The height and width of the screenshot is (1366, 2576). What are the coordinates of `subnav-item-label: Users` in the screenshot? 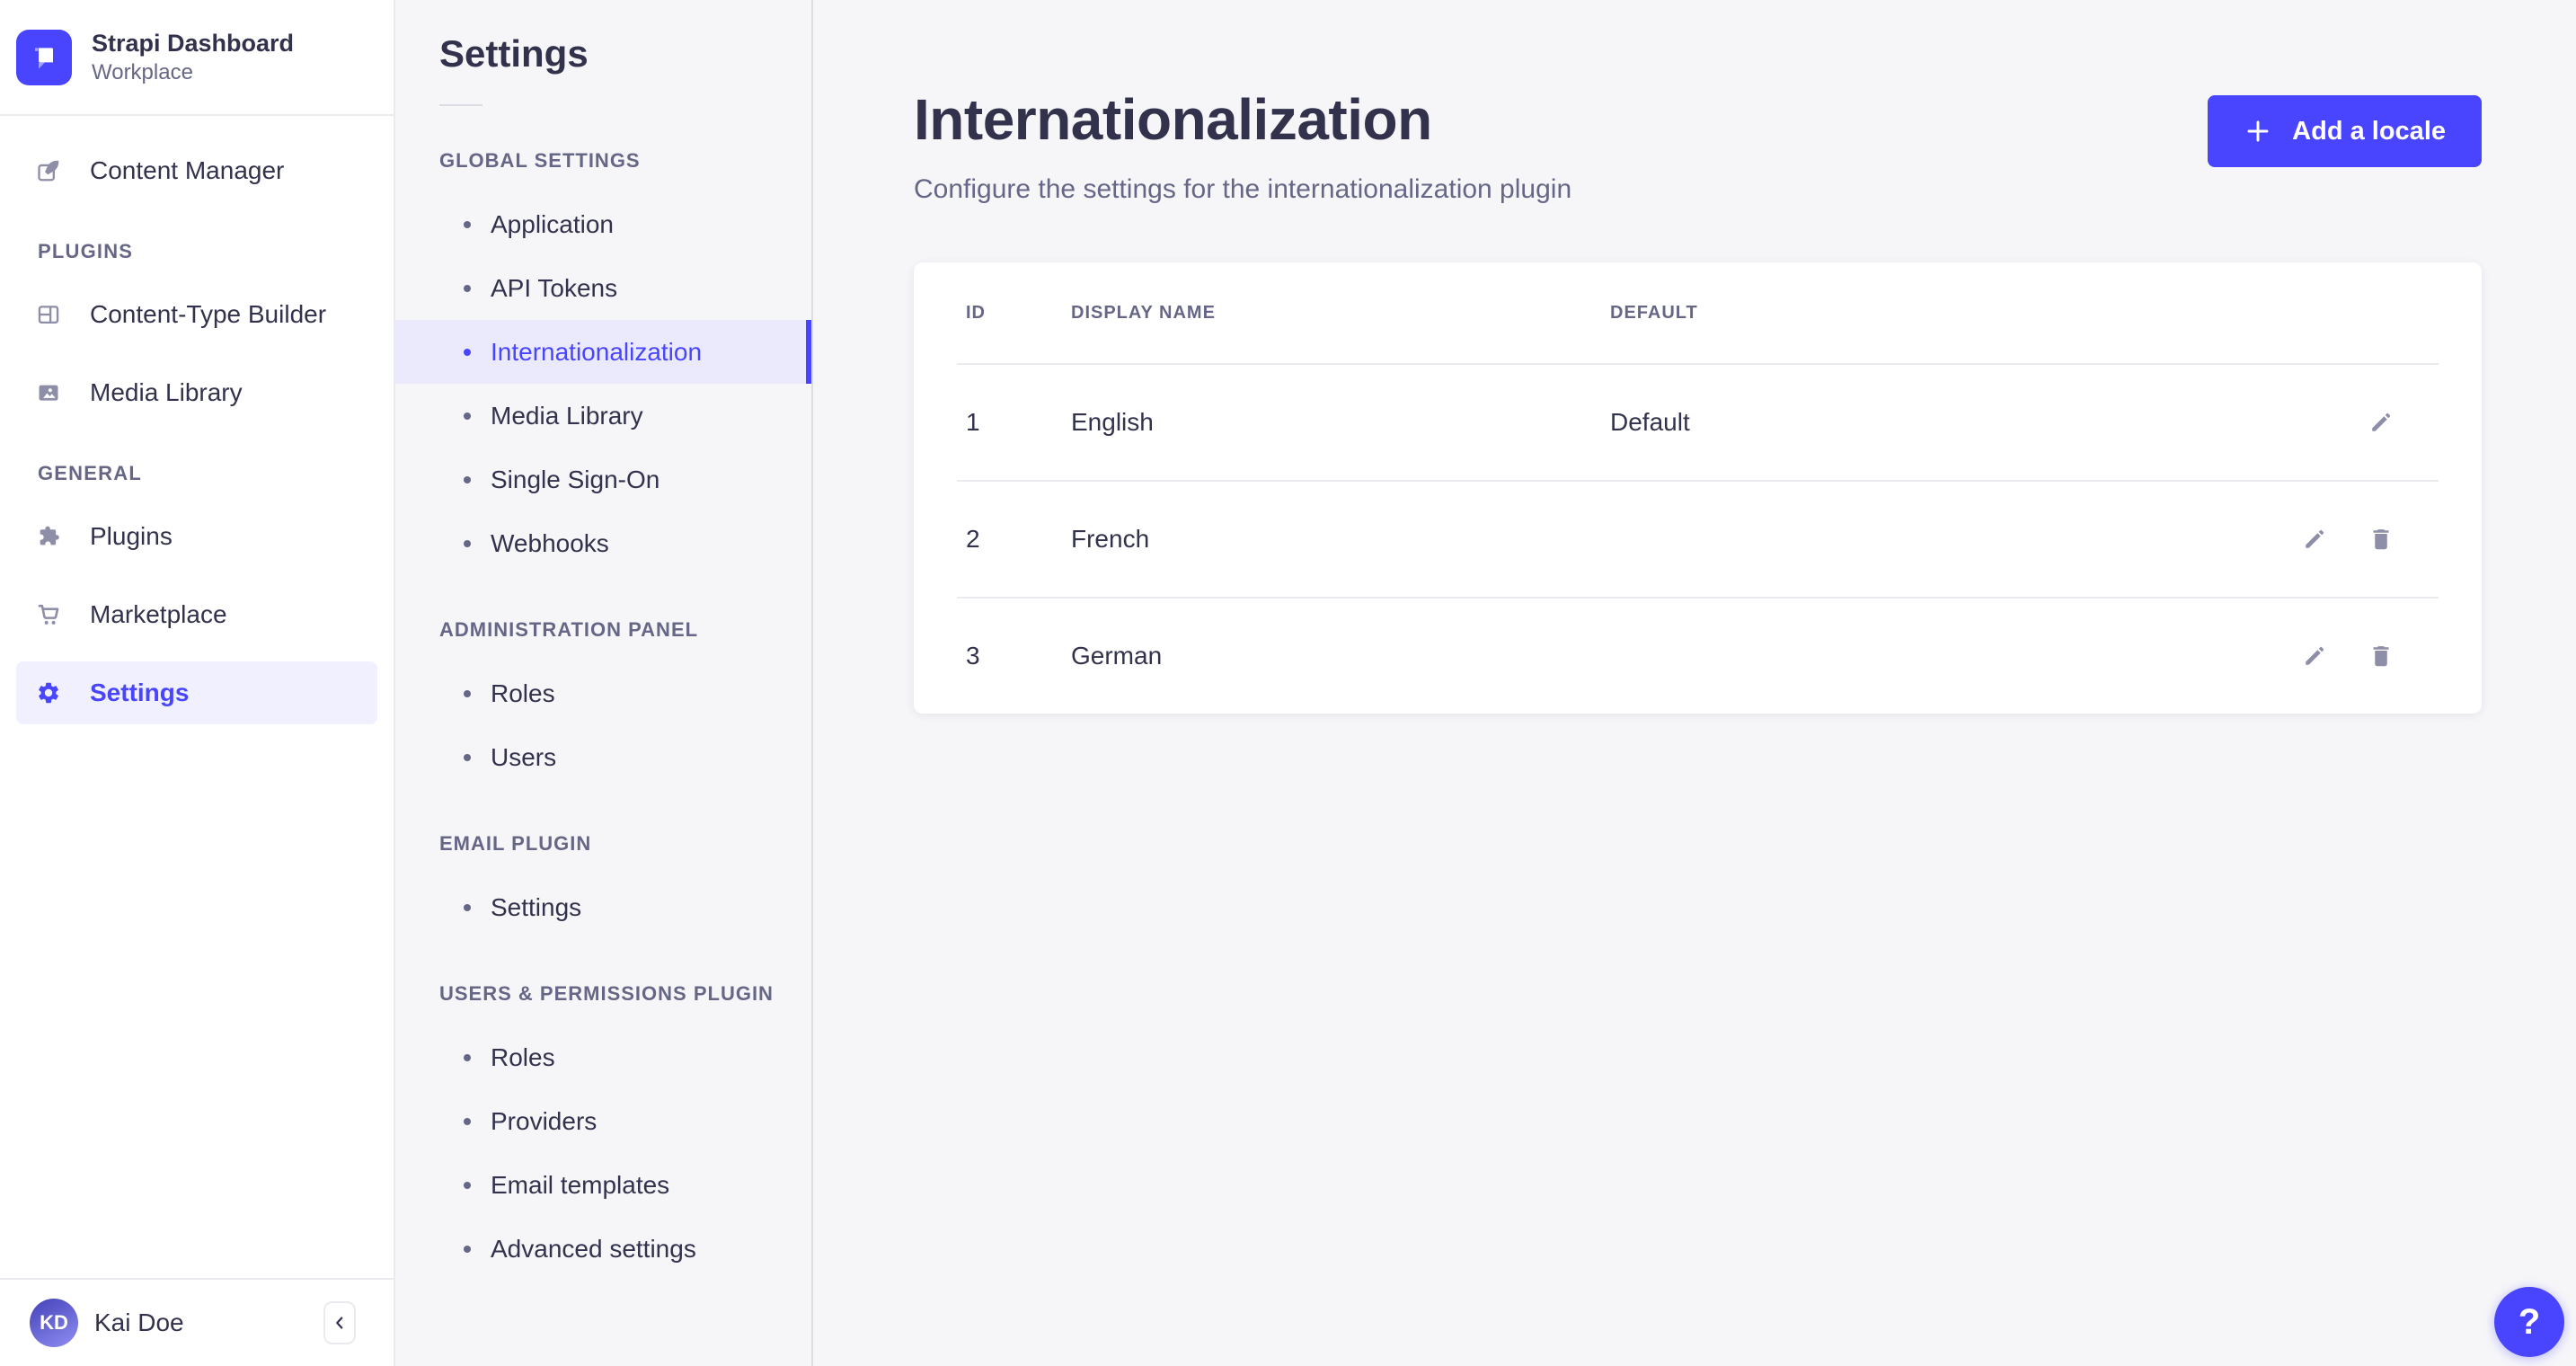 It's located at (524, 756).